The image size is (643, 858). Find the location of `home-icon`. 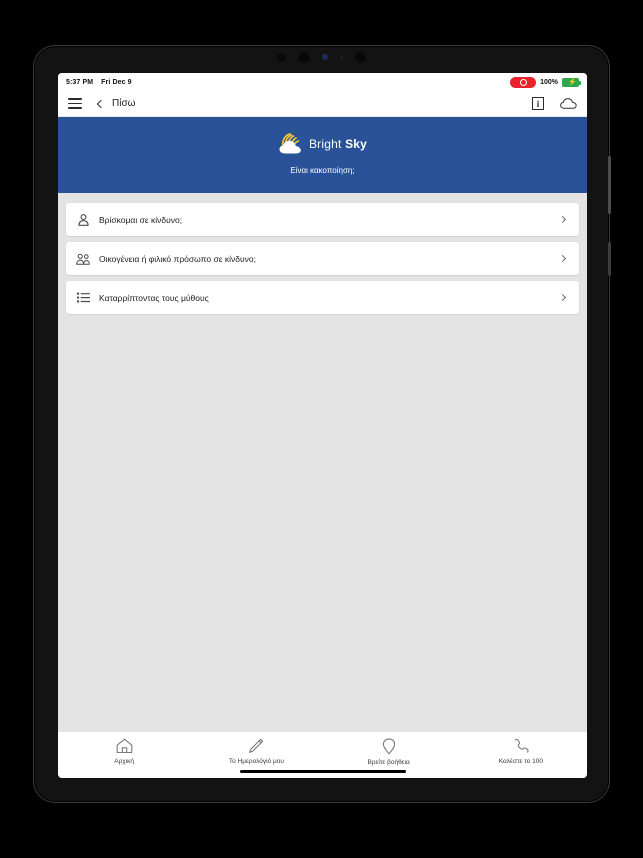

home-icon is located at coordinates (124, 746).